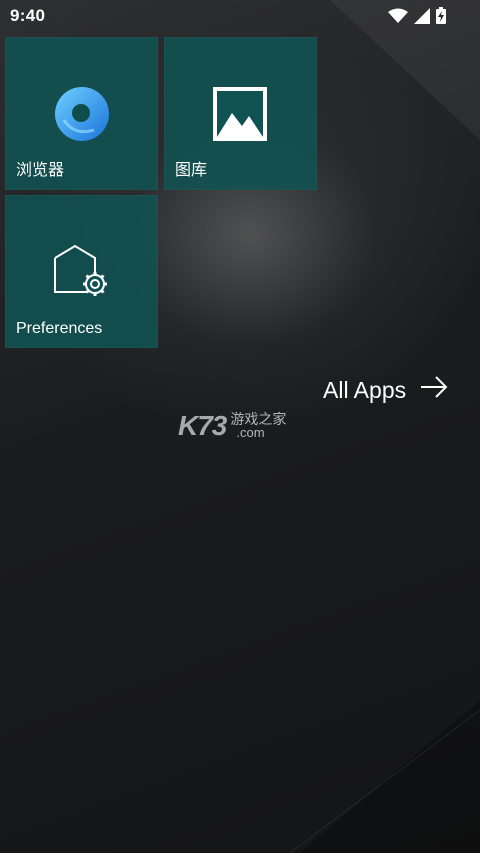 This screenshot has width=480, height=853. I want to click on all-apps-button: All Apps, so click(385, 390).